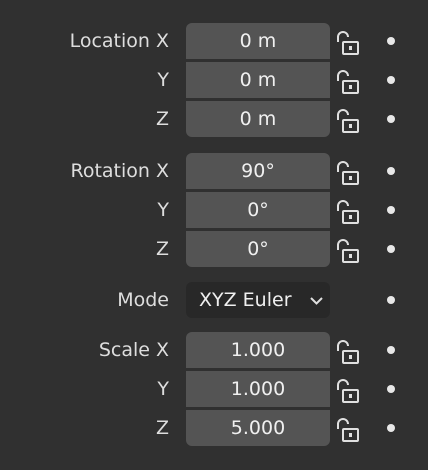 This screenshot has width=428, height=470. I want to click on scale-z-field: 5.000, so click(258, 428).